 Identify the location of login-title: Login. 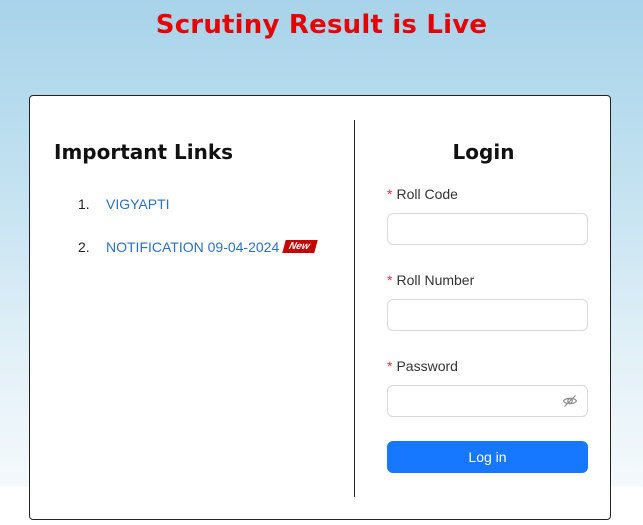
(483, 152).